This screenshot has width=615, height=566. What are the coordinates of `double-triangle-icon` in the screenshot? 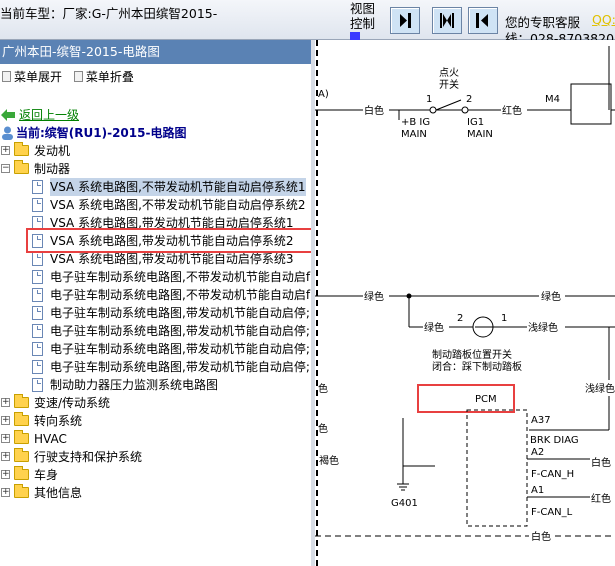 It's located at (447, 20).